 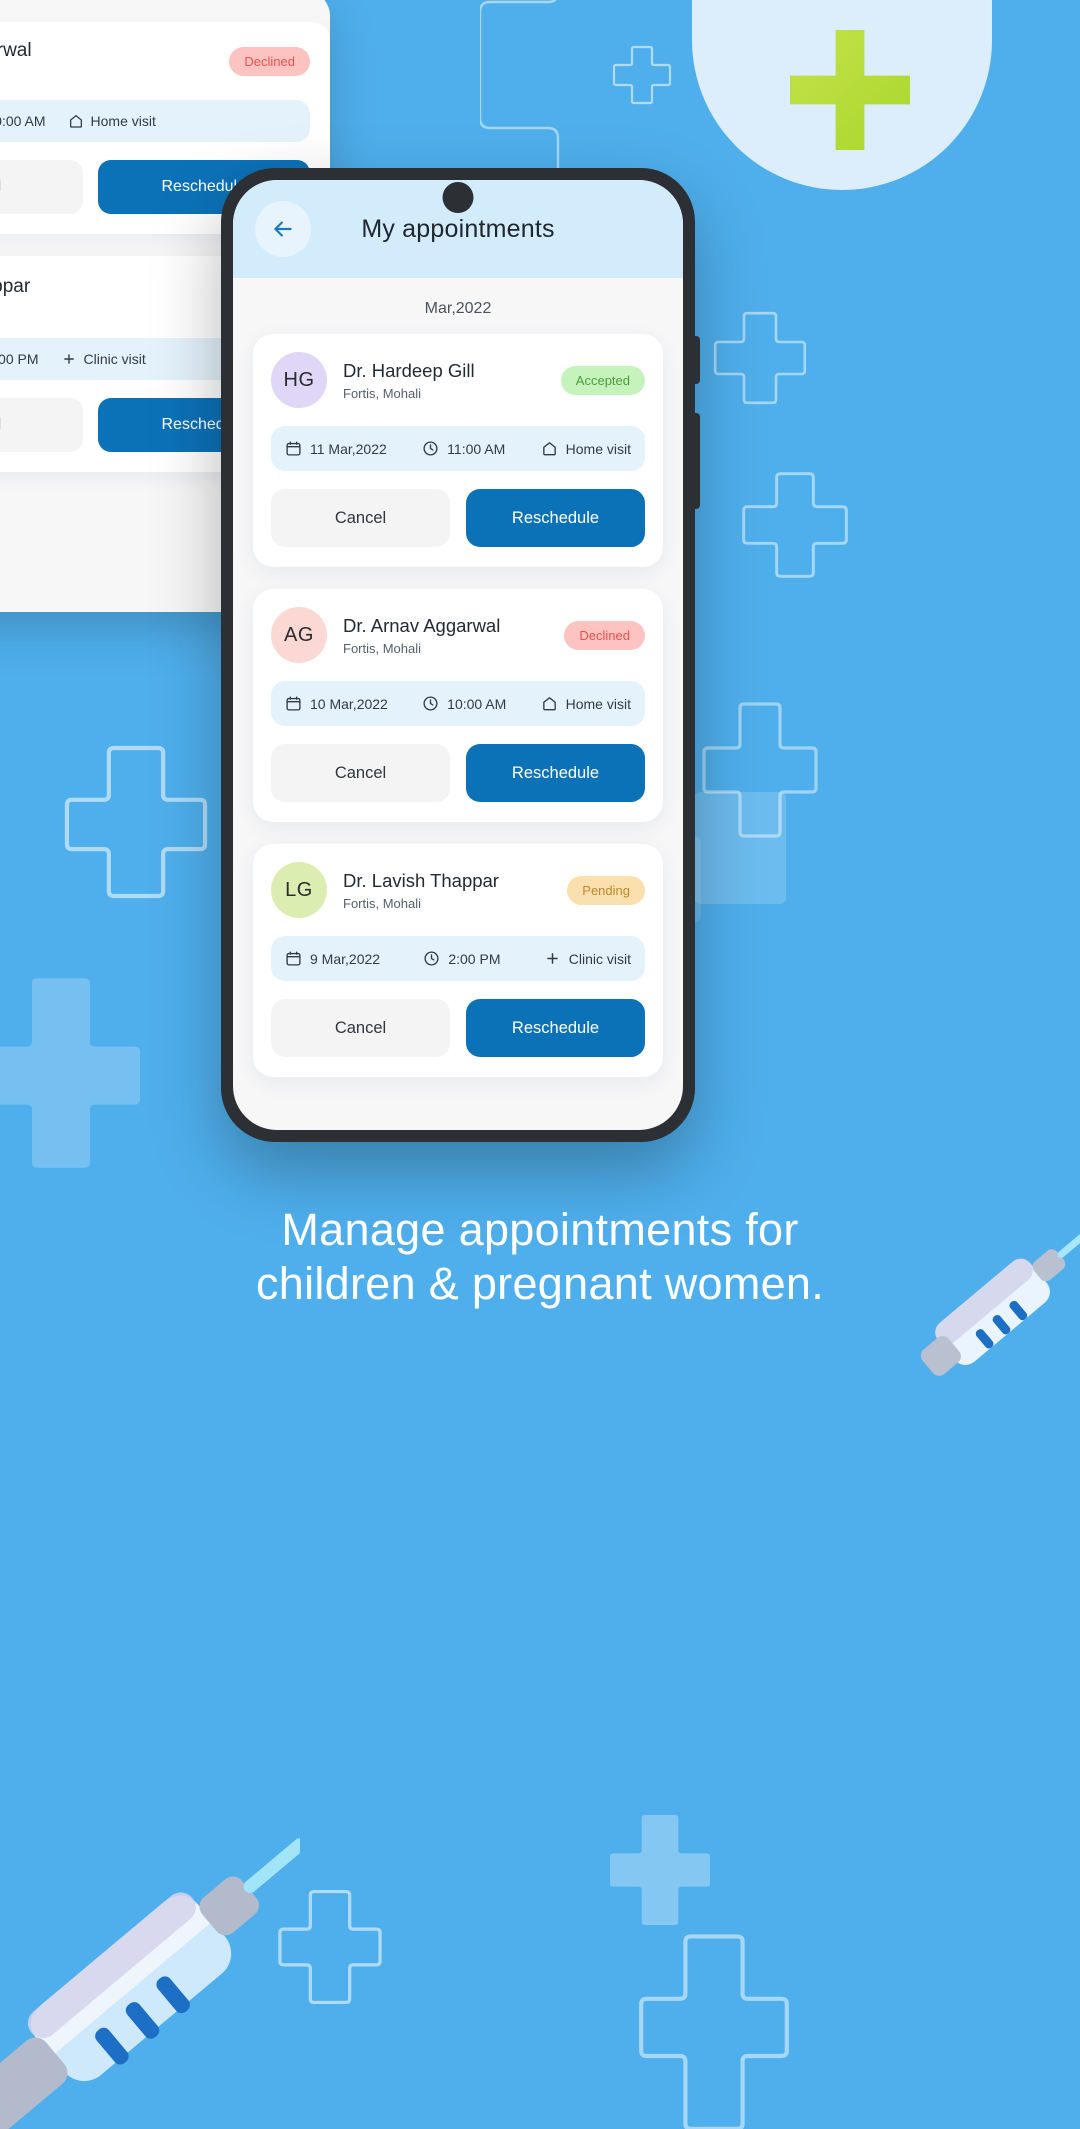 I want to click on phone-camera-punchhole, so click(x=458, y=197).